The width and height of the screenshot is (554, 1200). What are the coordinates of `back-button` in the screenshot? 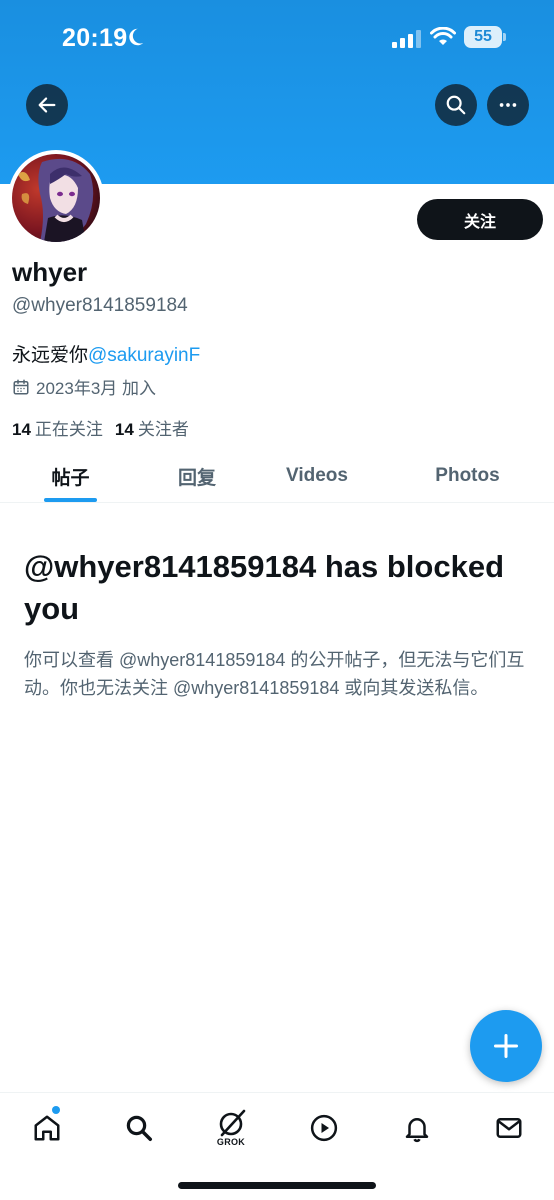 It's located at (47, 105).